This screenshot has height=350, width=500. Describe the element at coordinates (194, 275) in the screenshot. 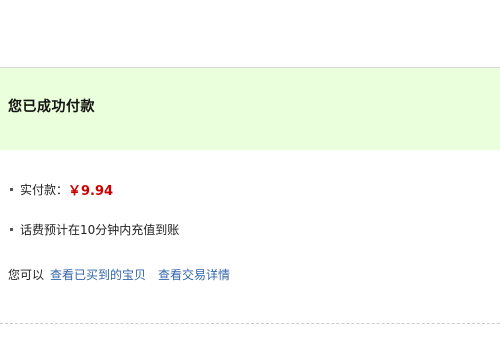

I see `view-transaction-details-link: 查看交易详情` at that location.